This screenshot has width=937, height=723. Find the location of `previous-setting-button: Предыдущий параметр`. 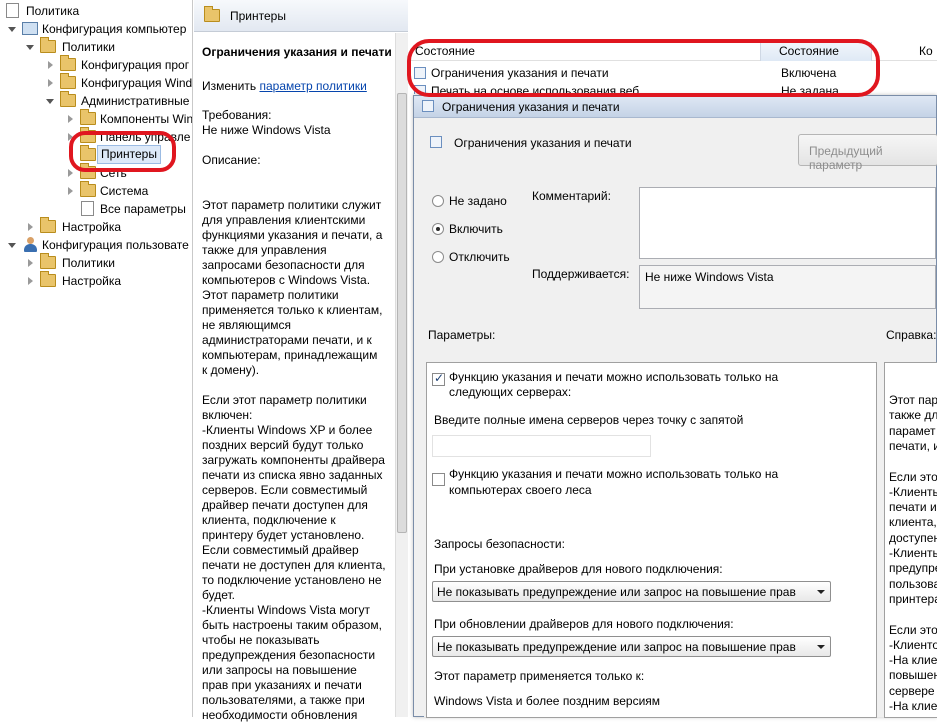

previous-setting-button: Предыдущий параметр is located at coordinates (867, 153).